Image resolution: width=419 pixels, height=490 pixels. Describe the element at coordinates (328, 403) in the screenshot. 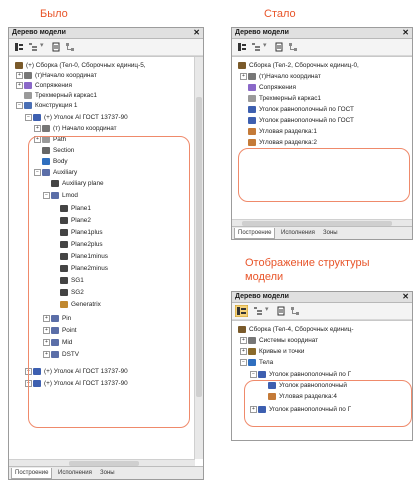

I see `highlight-oval-right-bottom` at that location.